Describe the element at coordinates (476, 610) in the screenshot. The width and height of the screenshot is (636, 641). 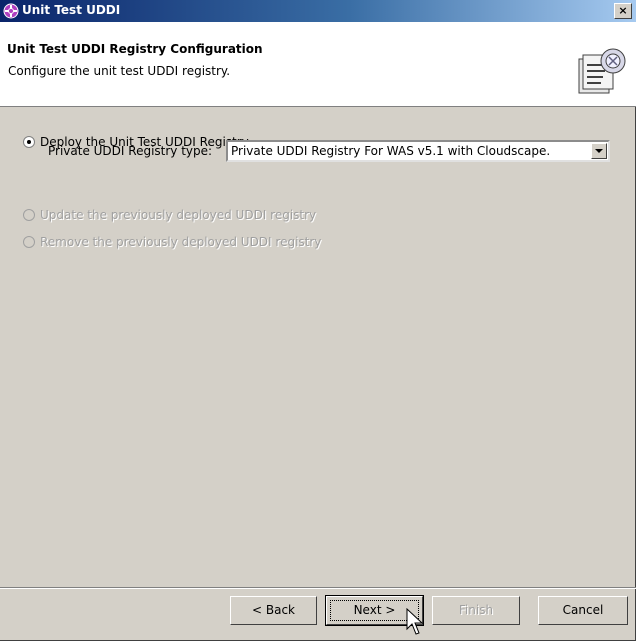
I see `finish-button: Finish` at that location.